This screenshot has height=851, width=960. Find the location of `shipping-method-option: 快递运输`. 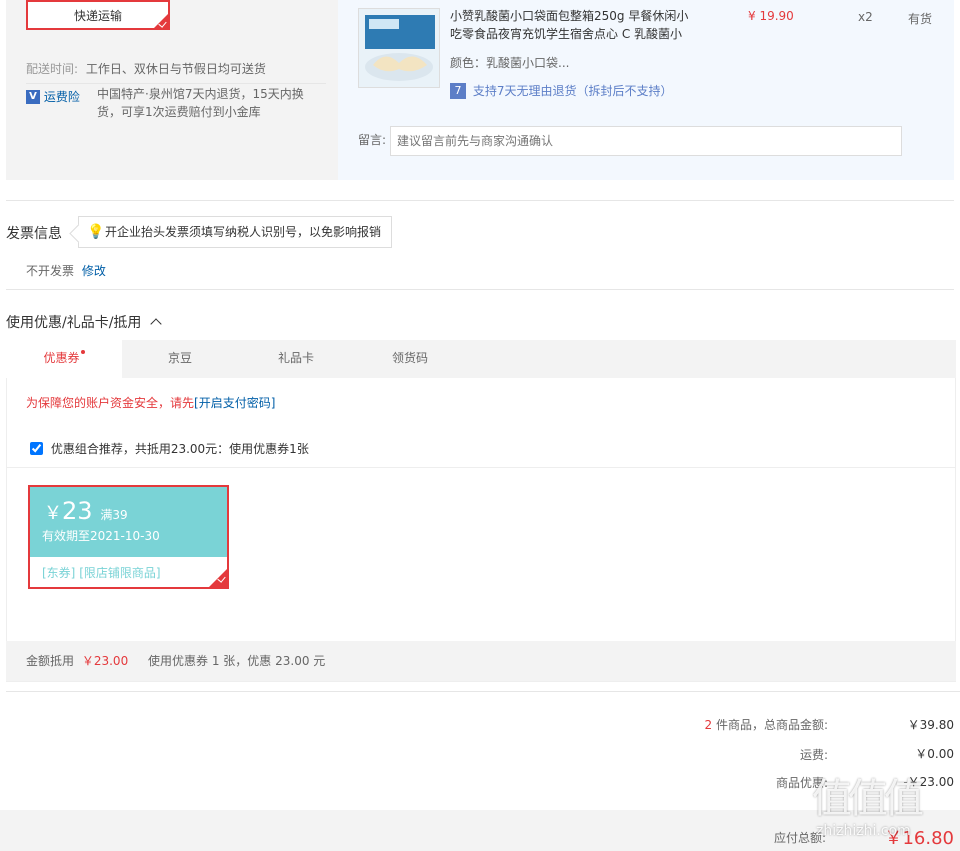

shipping-method-option: 快递运输 is located at coordinates (98, 15).